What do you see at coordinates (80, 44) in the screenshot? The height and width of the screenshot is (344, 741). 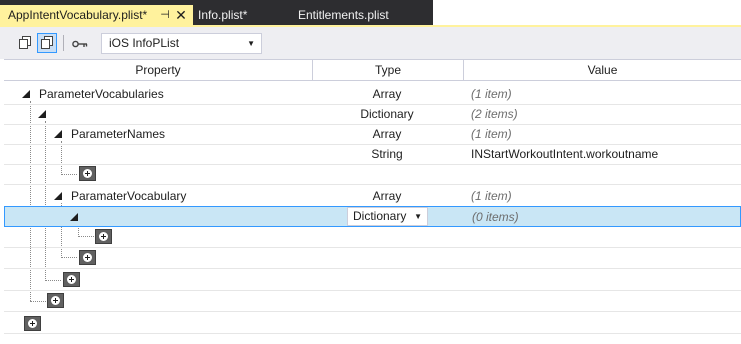 I see `key-icon` at bounding box center [80, 44].